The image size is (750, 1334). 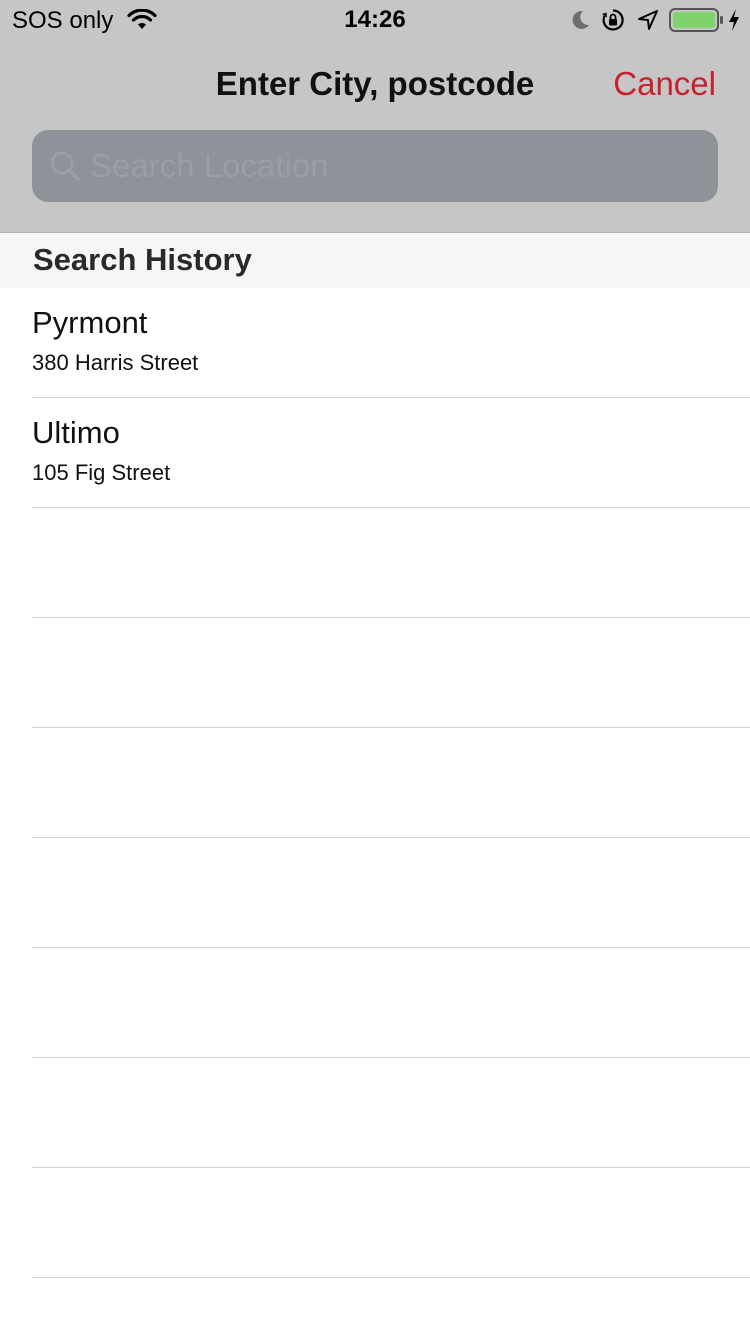 What do you see at coordinates (580, 19) in the screenshot?
I see `moon-icon` at bounding box center [580, 19].